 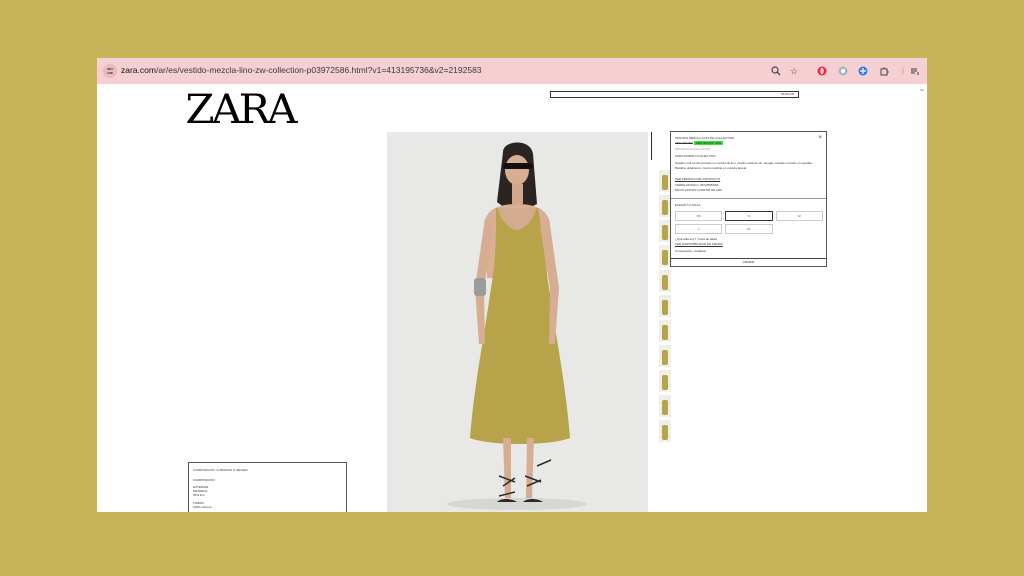 I want to click on gallery-divider, so click(x=651, y=146).